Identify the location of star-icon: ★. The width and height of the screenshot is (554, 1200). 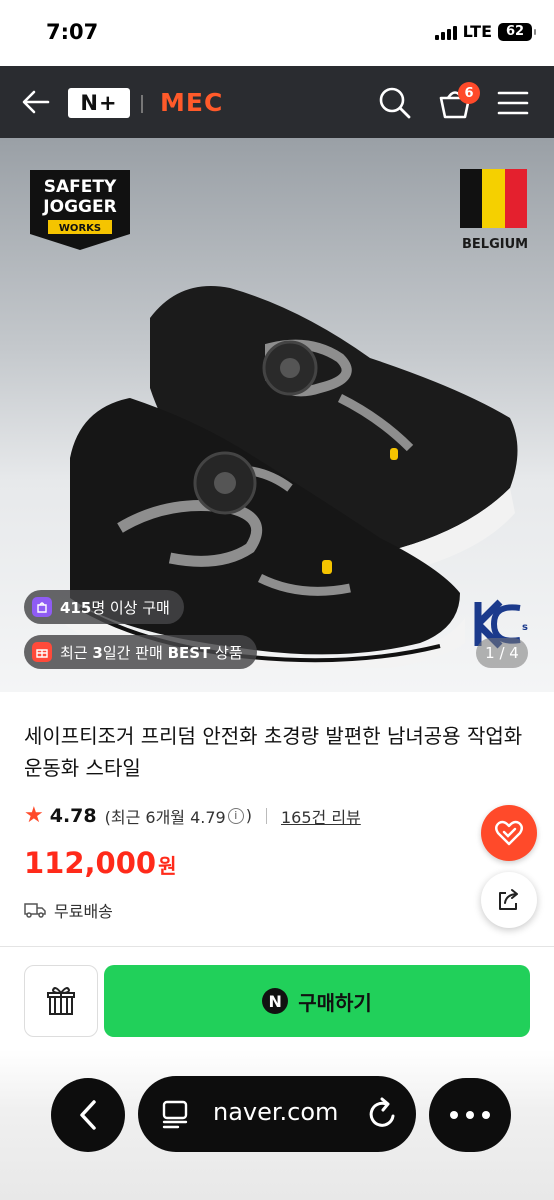
(34, 815).